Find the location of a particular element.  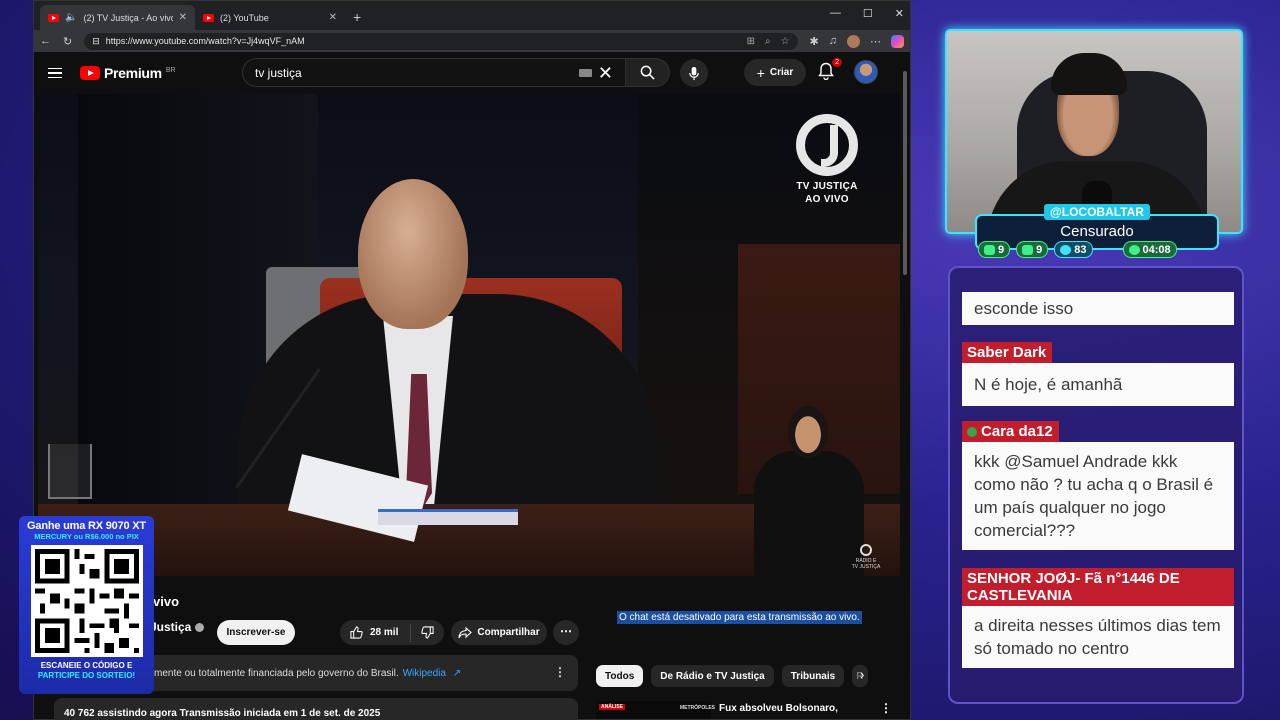

channel-name: Justiça is located at coordinates (177, 627).